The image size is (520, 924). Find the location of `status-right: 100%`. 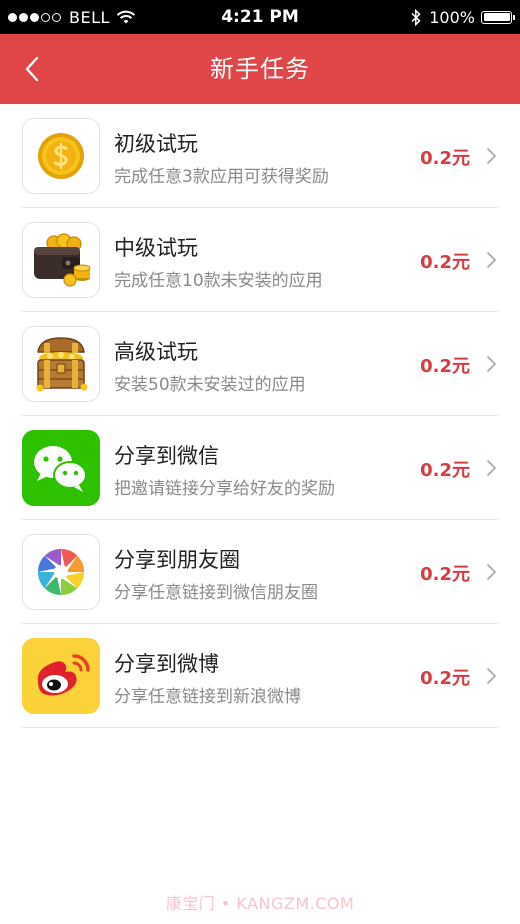

status-right: 100% is located at coordinates (463, 17).